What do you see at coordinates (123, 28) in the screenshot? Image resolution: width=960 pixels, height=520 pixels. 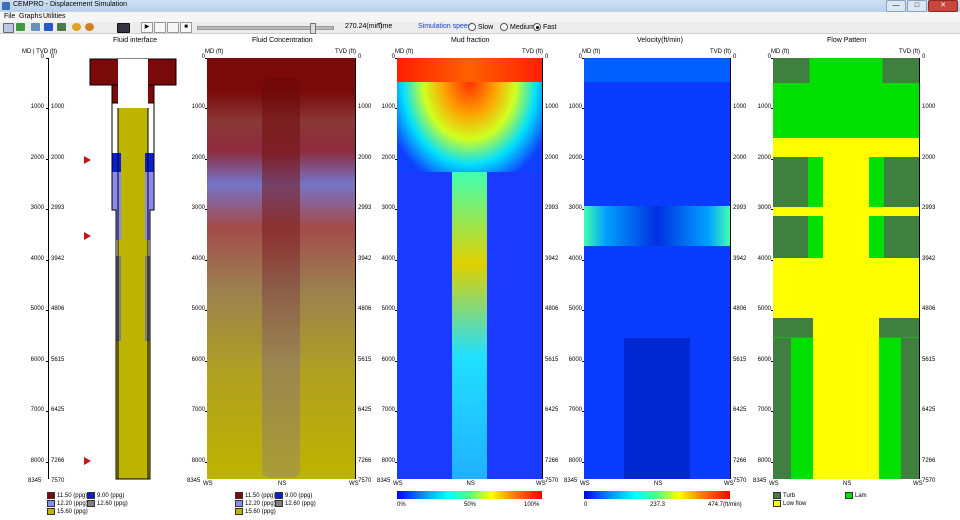 I see `camera-icon` at bounding box center [123, 28].